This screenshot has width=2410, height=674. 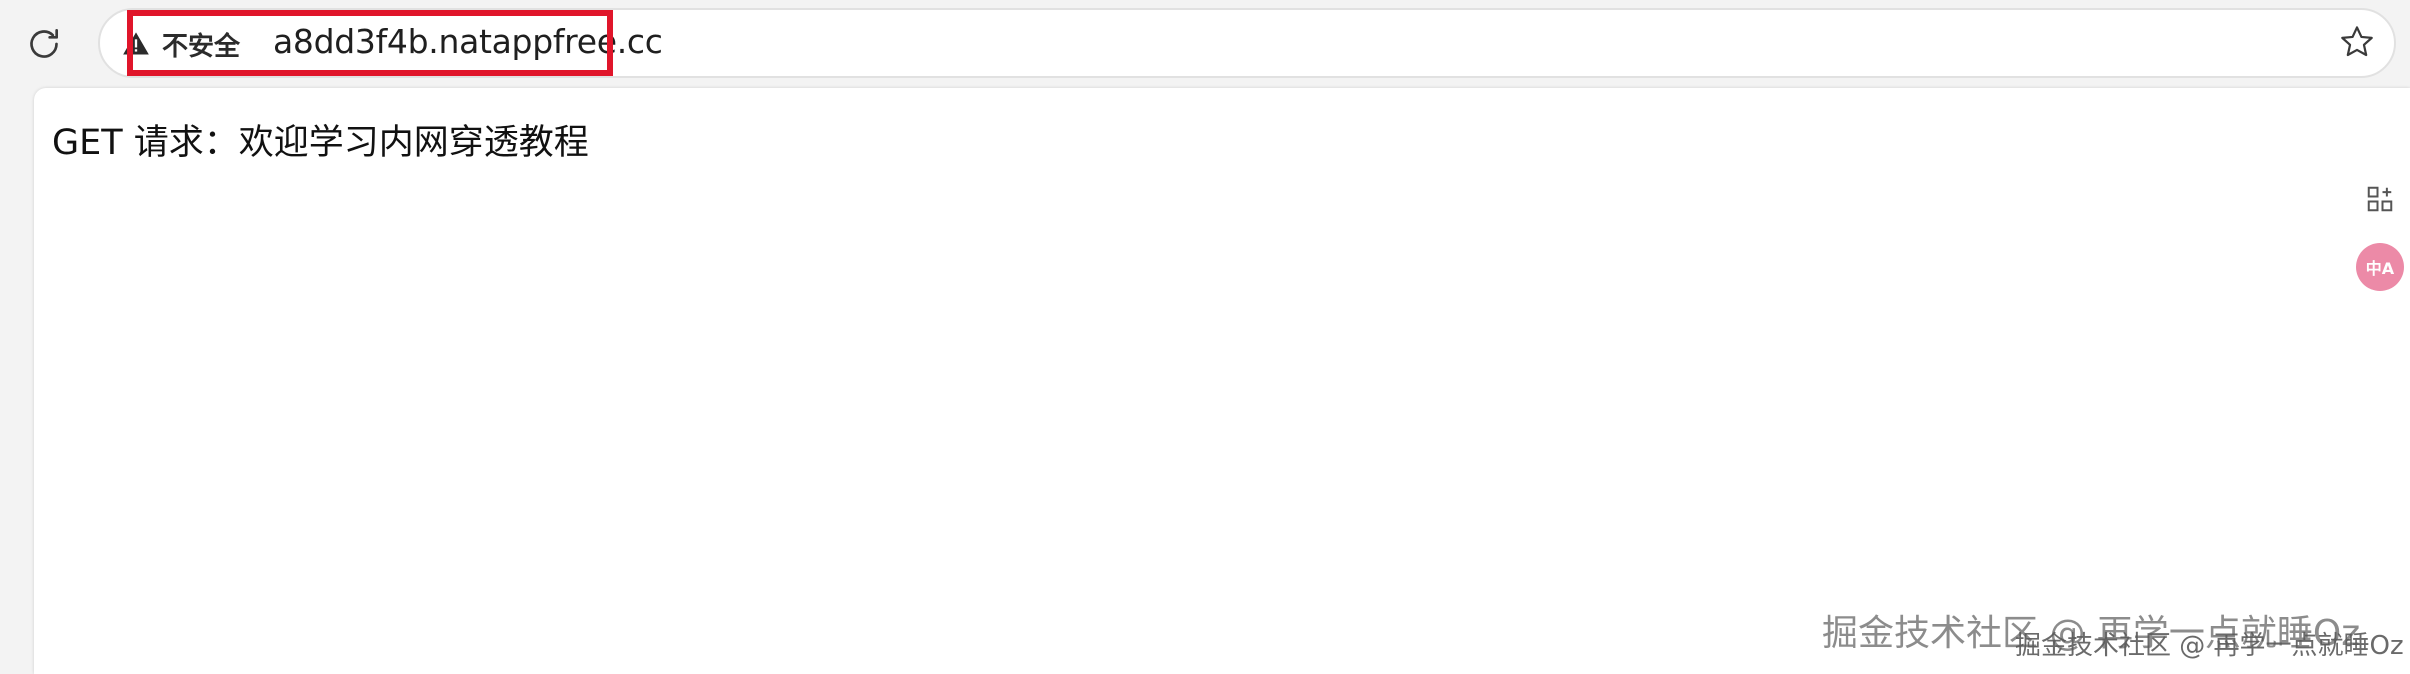 I want to click on side-panel: 中A, so click(x=2380, y=240).